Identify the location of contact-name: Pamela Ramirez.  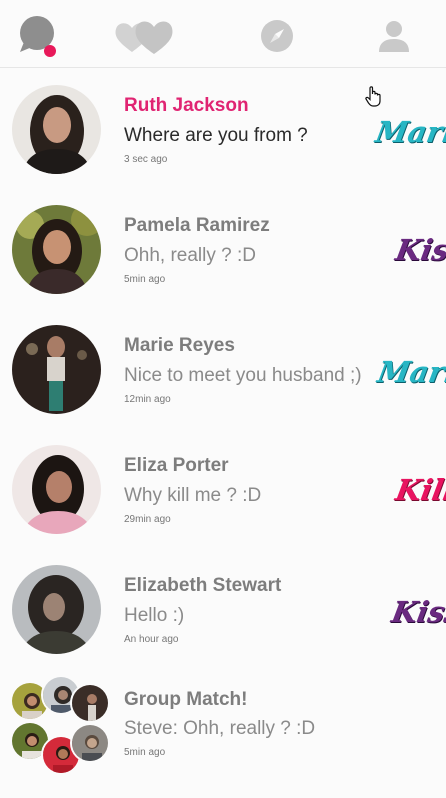
(197, 225).